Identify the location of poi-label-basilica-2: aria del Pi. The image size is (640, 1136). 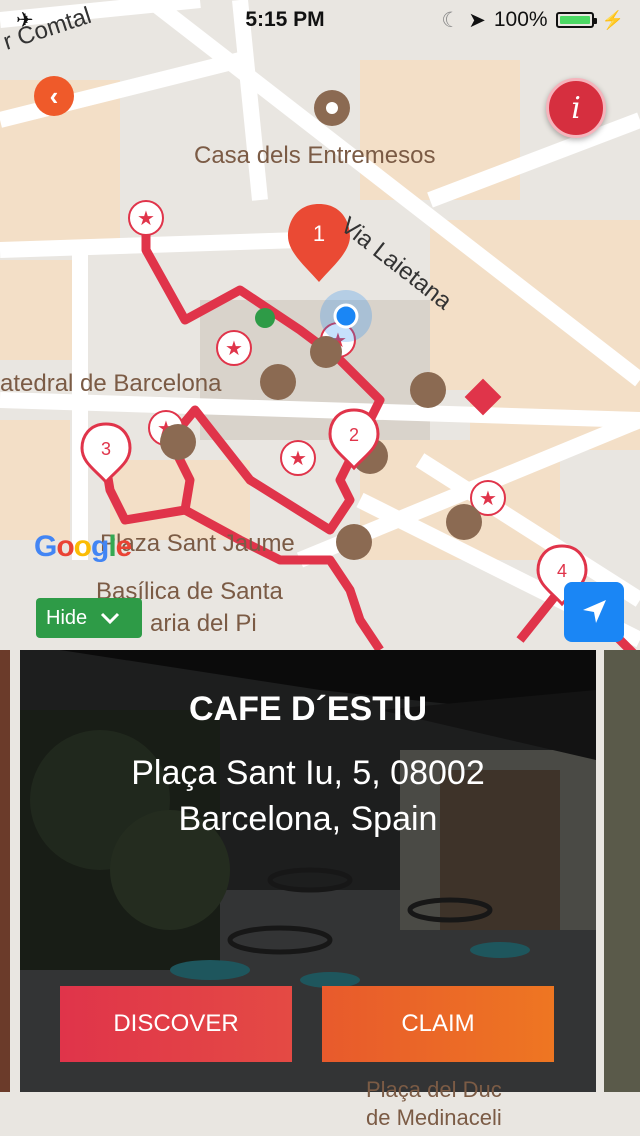
(203, 623).